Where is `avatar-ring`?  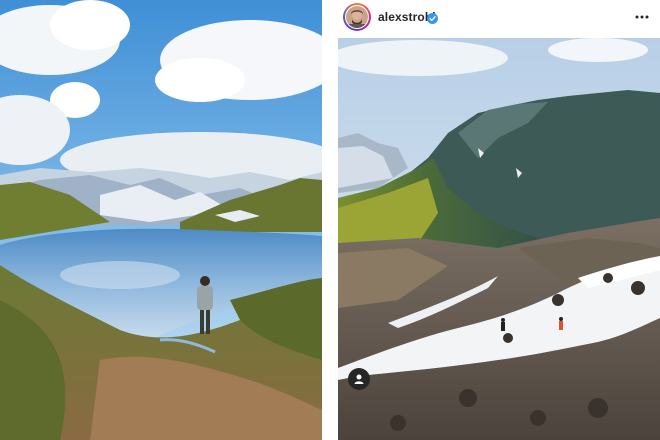
avatar-ring is located at coordinates (357, 17).